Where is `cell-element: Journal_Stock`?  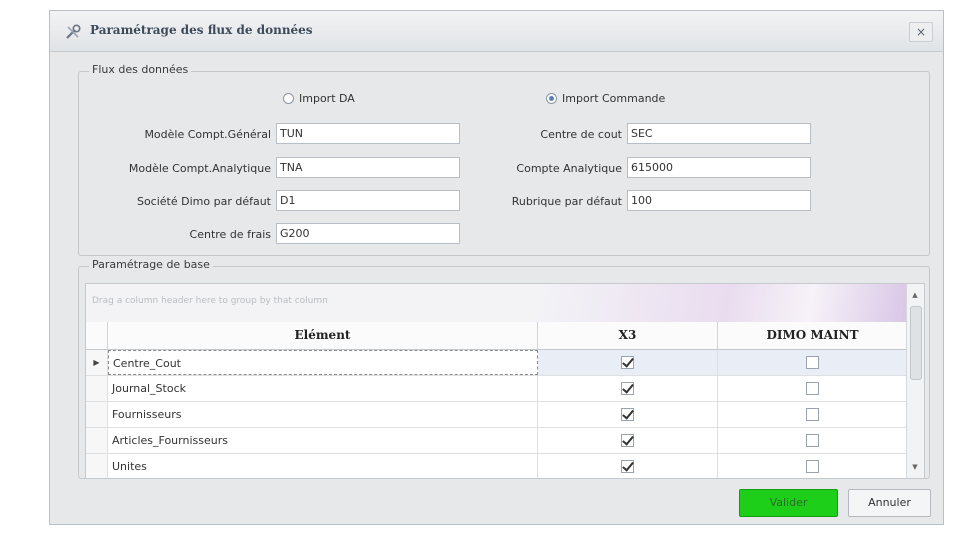 cell-element: Journal_Stock is located at coordinates (323, 388).